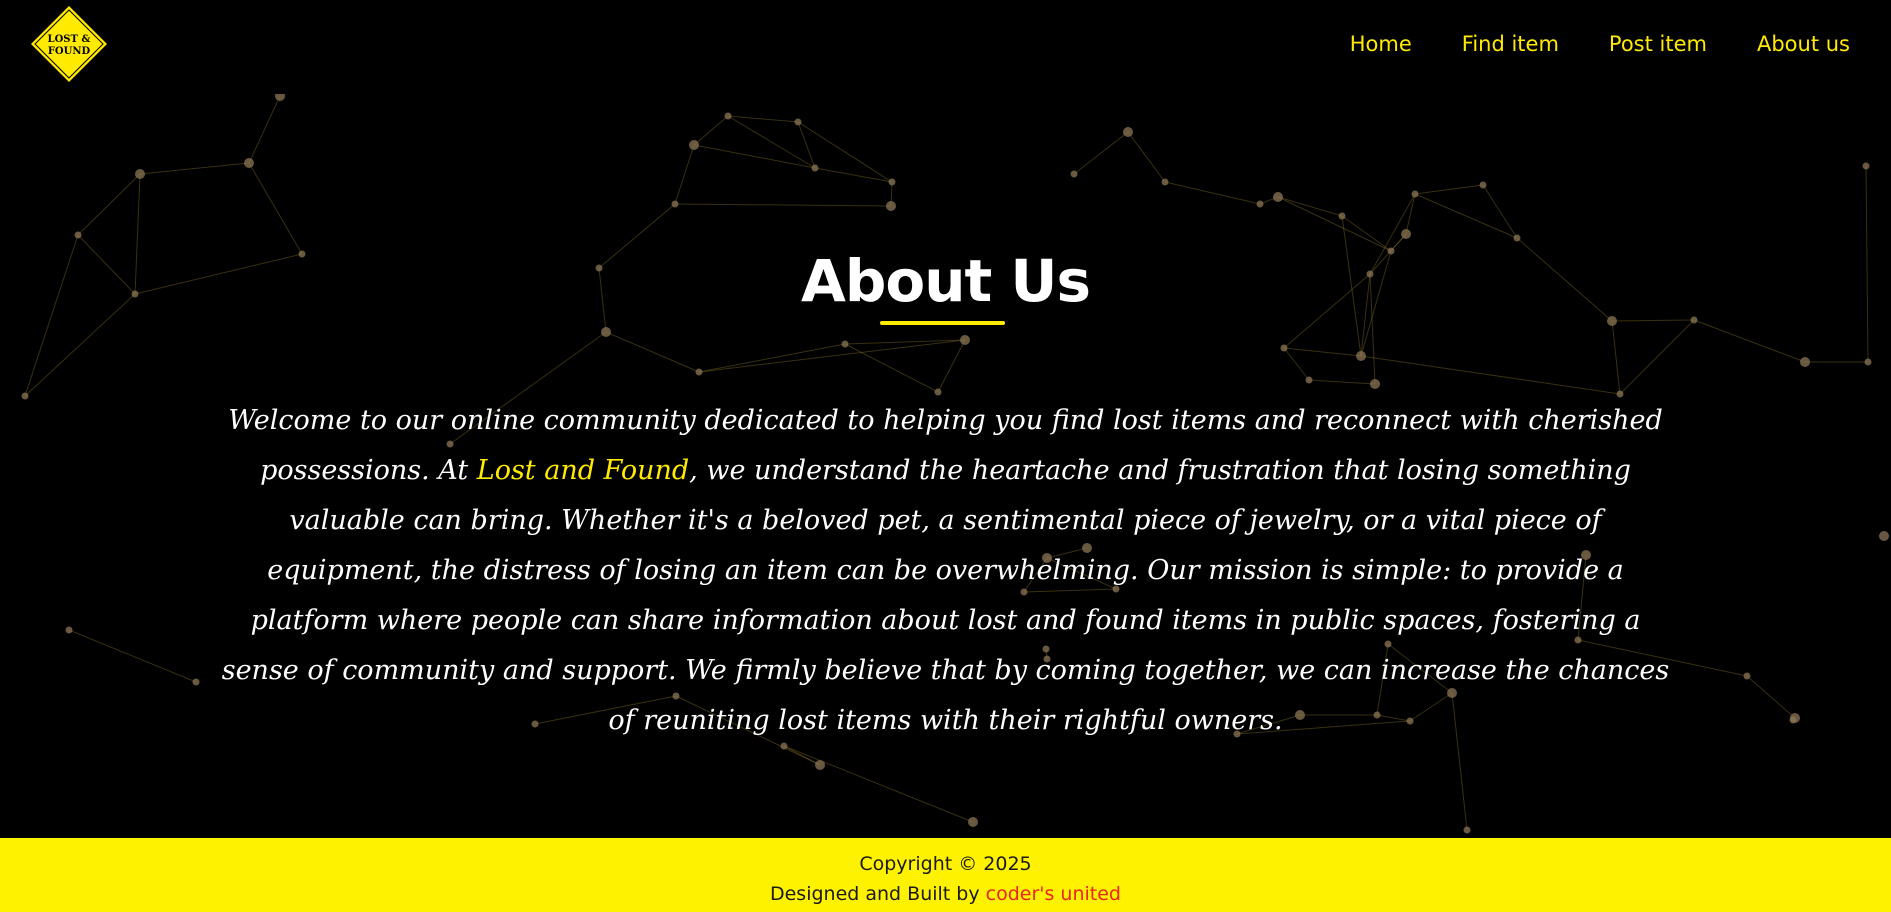 The width and height of the screenshot is (1891, 912). Describe the element at coordinates (1600, 44) in the screenshot. I see `nav-links: Home Find item Post item About us` at that location.